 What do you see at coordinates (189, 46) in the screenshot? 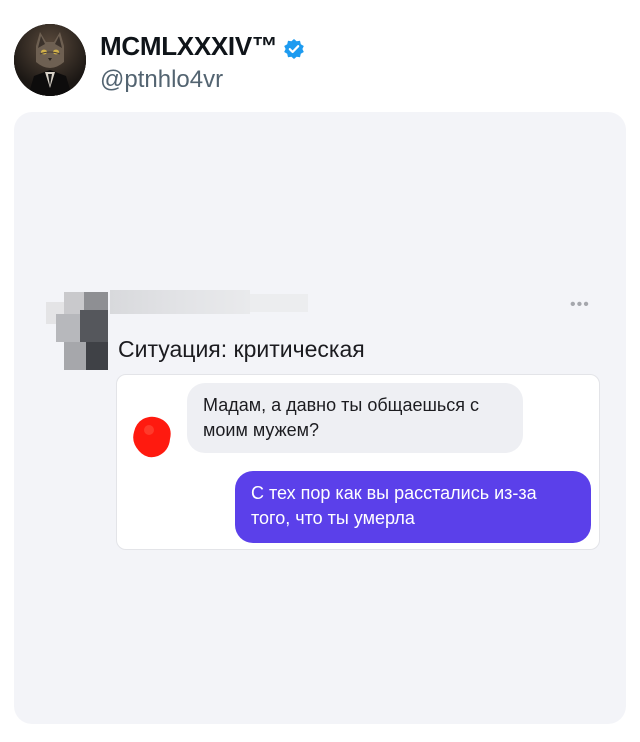
I see `display-name-text: MCMLXXXIV™` at bounding box center [189, 46].